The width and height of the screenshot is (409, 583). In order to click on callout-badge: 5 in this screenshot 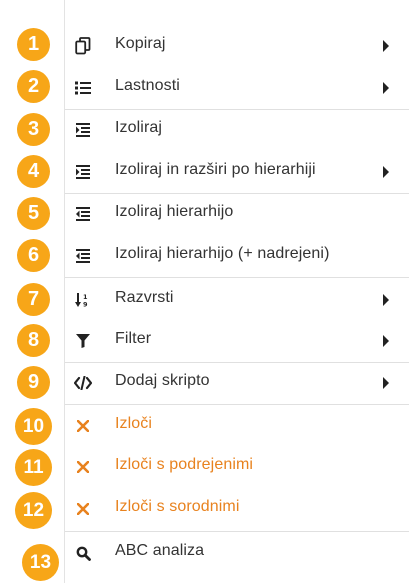, I will do `click(33, 213)`.